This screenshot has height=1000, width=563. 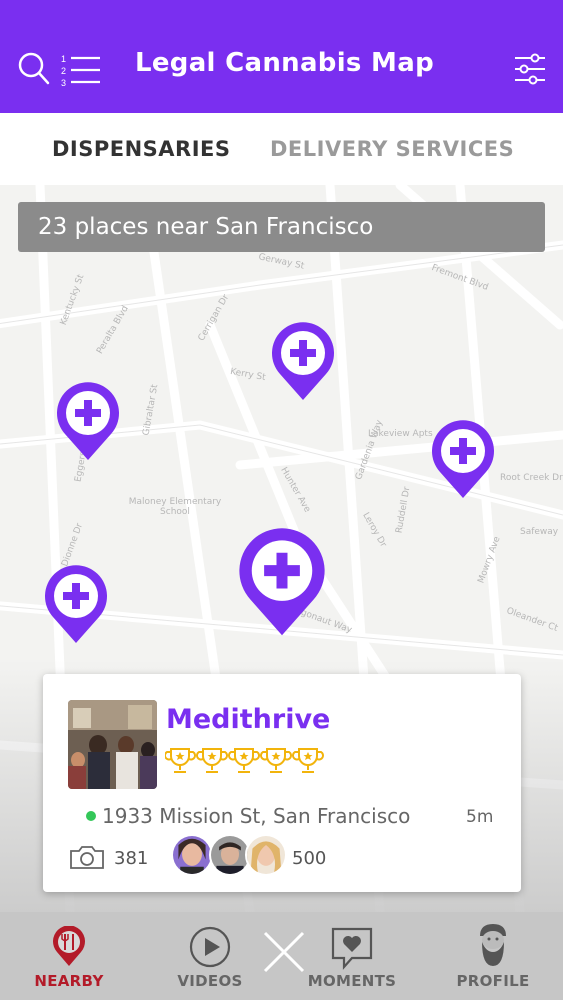 I want to click on nav-label: VIDEOS, so click(x=210, y=981).